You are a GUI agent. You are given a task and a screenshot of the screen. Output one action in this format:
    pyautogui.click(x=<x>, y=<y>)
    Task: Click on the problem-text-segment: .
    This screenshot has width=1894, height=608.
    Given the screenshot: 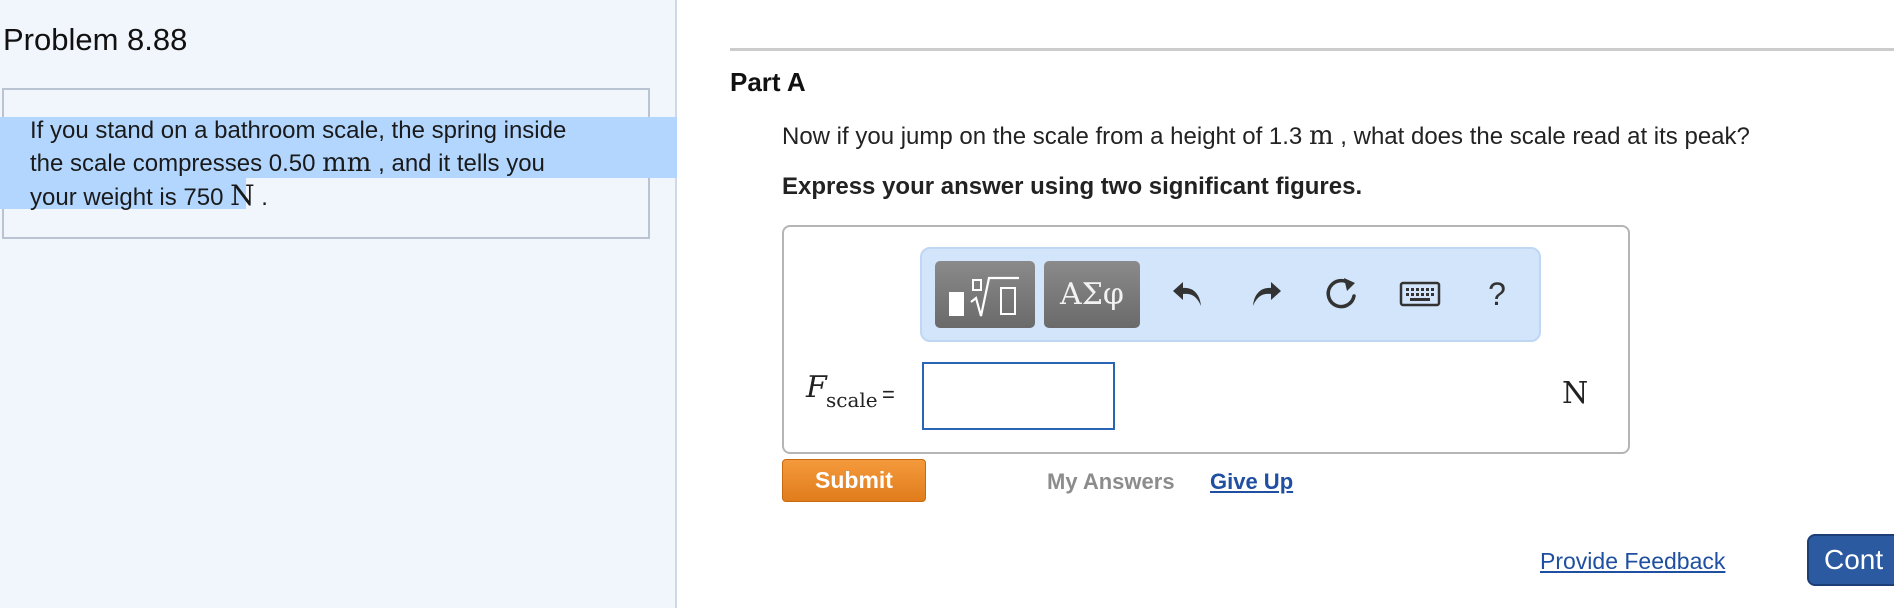 What is the action you would take?
    pyautogui.click(x=261, y=197)
    